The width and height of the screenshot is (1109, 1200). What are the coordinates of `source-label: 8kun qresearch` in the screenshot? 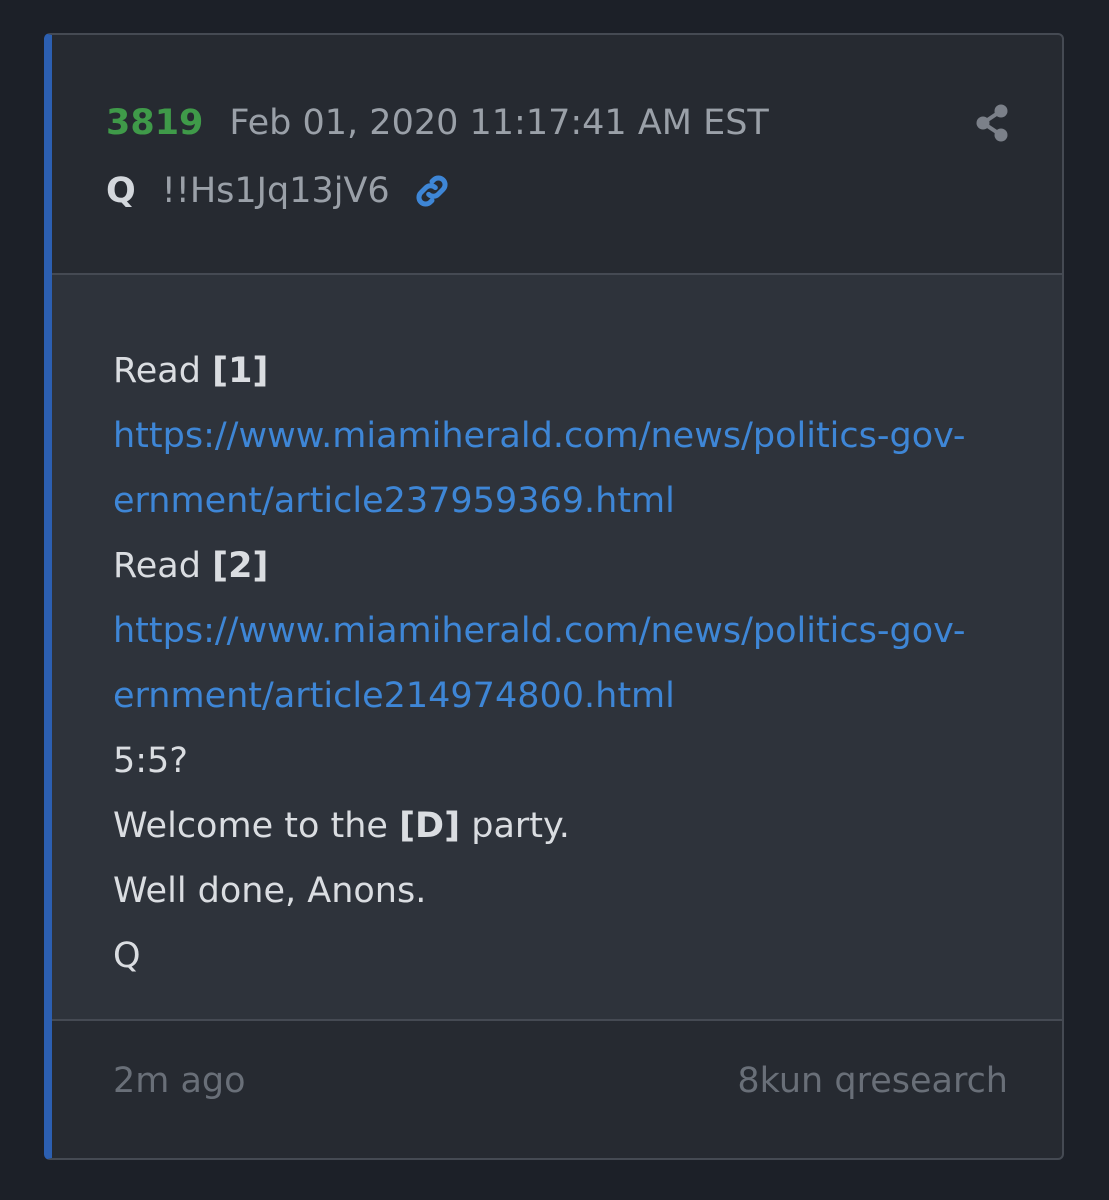 It's located at (872, 1081).